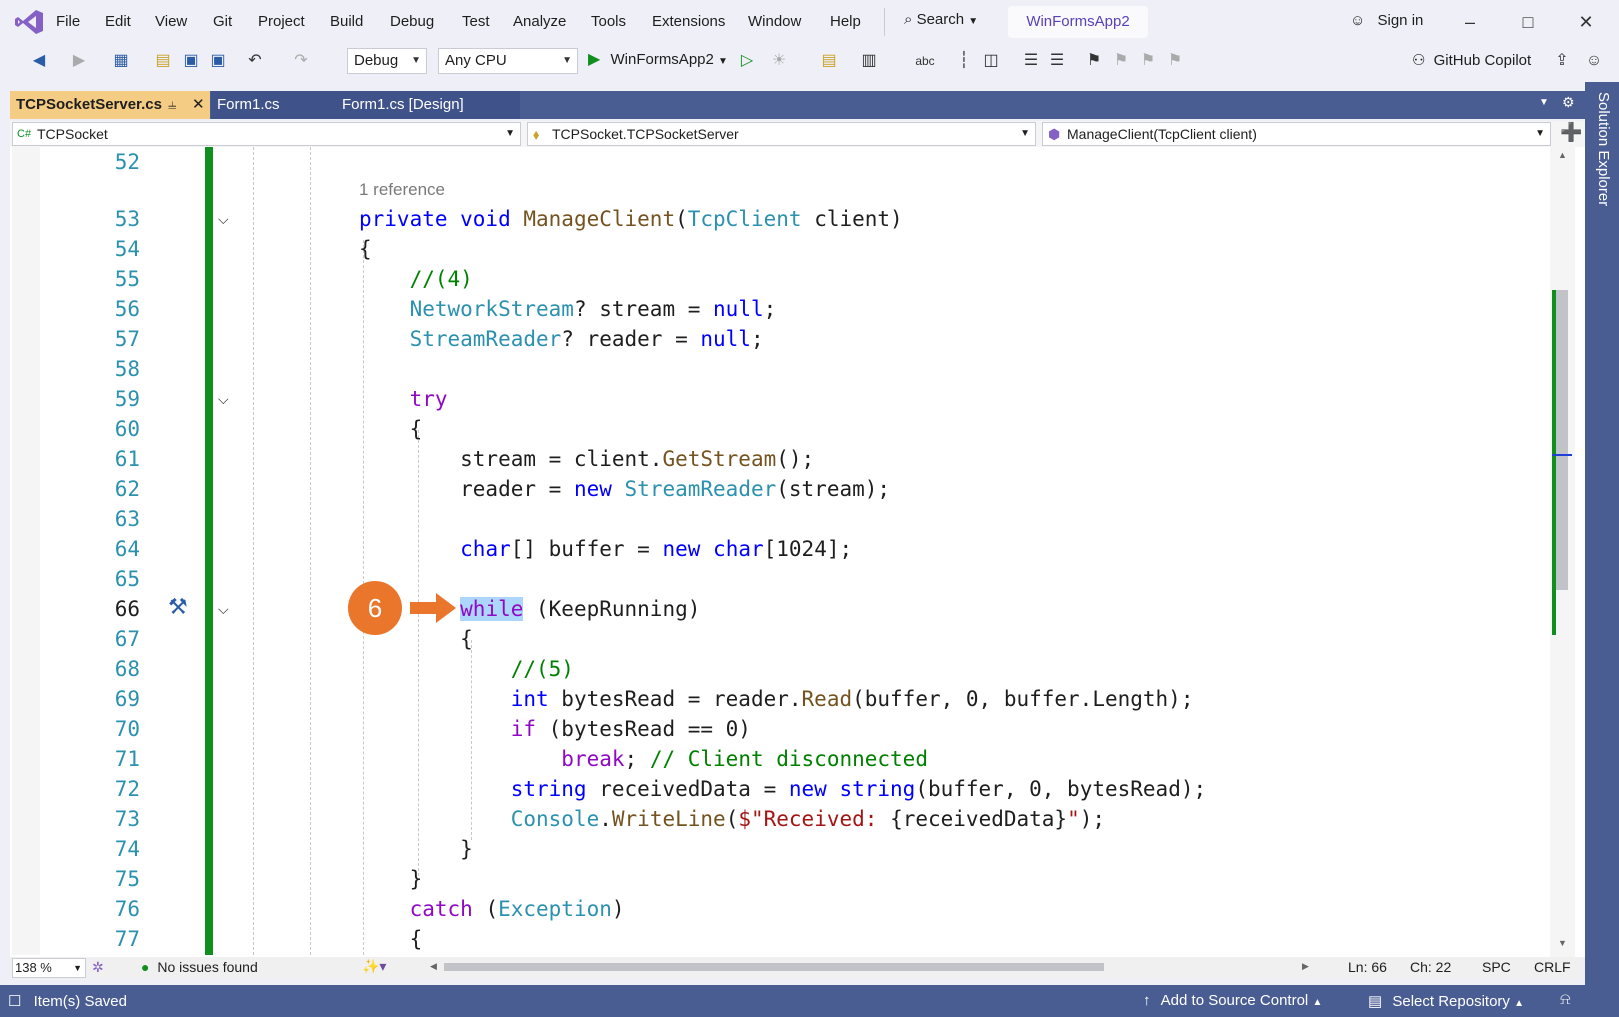 The width and height of the screenshot is (1619, 1017). What do you see at coordinates (1375, 1001) in the screenshot?
I see `repository-icon: ▤` at bounding box center [1375, 1001].